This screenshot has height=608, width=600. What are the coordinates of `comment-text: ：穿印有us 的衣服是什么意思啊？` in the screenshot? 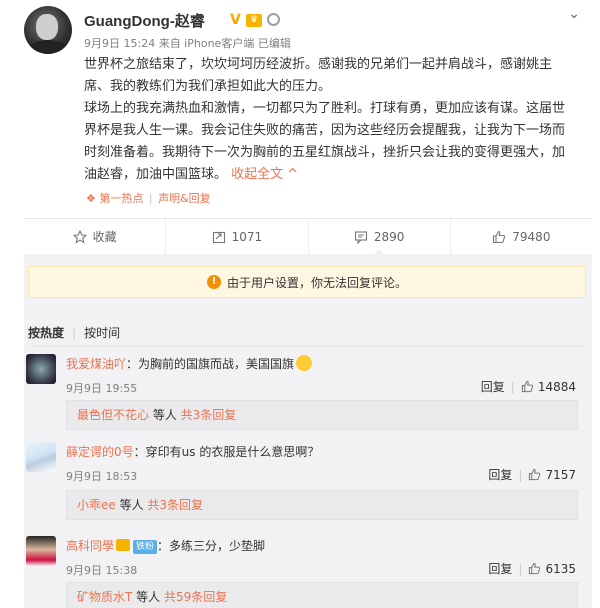 It's located at (226, 452).